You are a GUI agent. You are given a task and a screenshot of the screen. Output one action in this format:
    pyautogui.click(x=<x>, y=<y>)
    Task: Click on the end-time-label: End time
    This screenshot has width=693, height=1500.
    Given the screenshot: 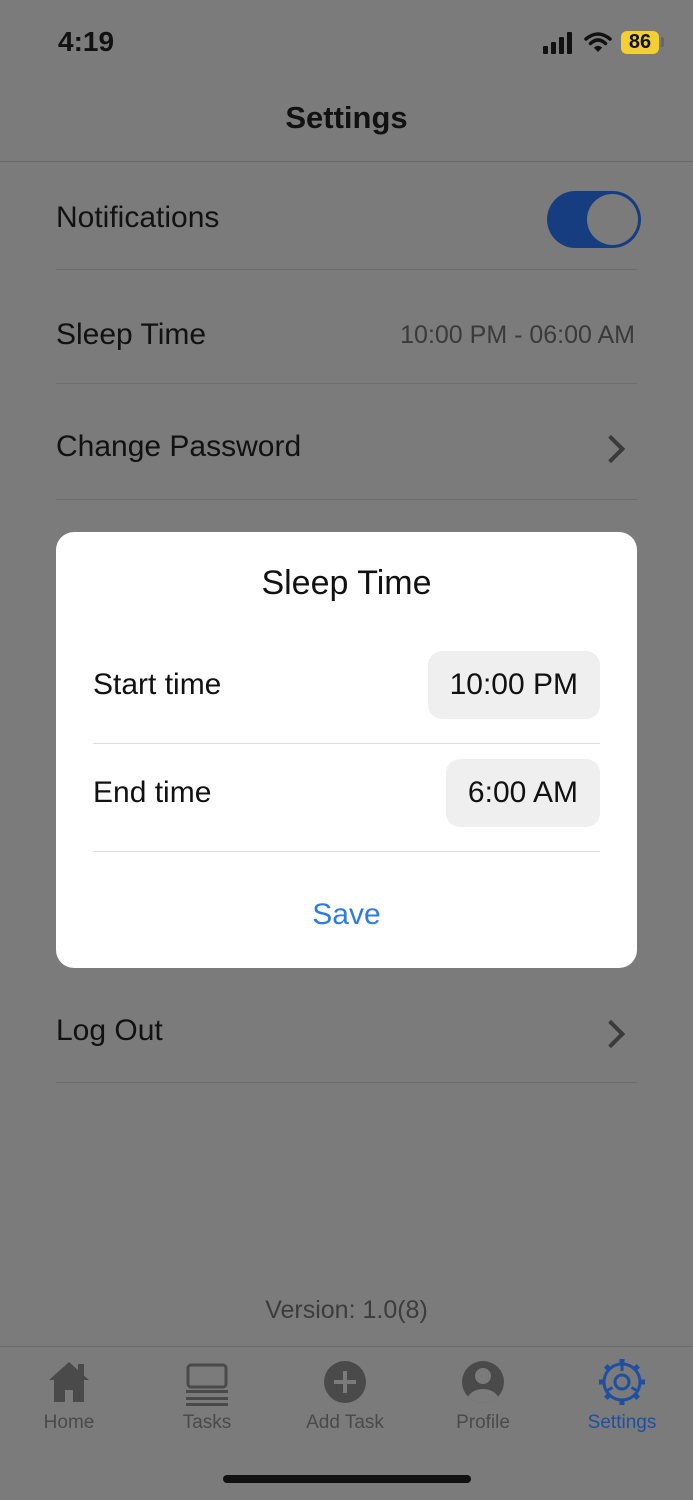 What is the action you would take?
    pyautogui.click(x=152, y=792)
    